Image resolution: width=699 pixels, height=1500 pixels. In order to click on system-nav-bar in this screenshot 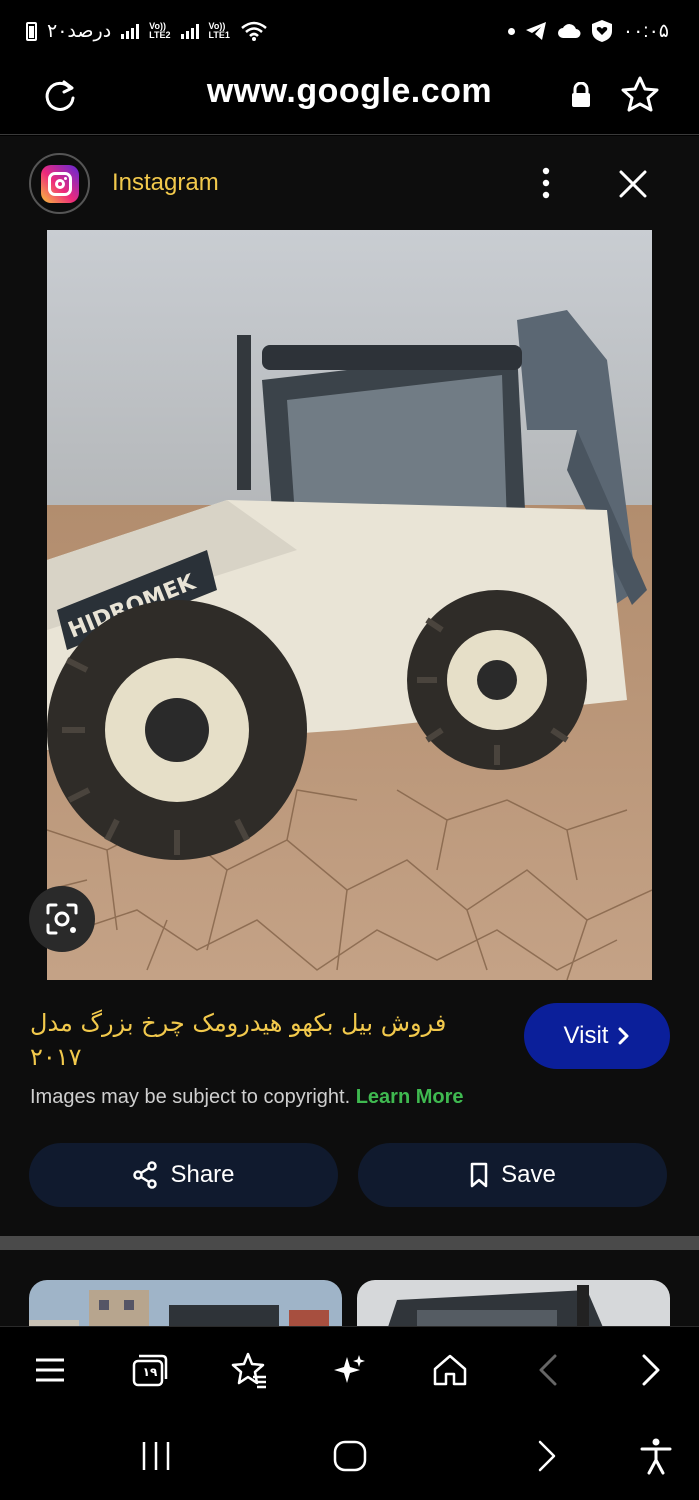, I will do `click(349, 1456)`.